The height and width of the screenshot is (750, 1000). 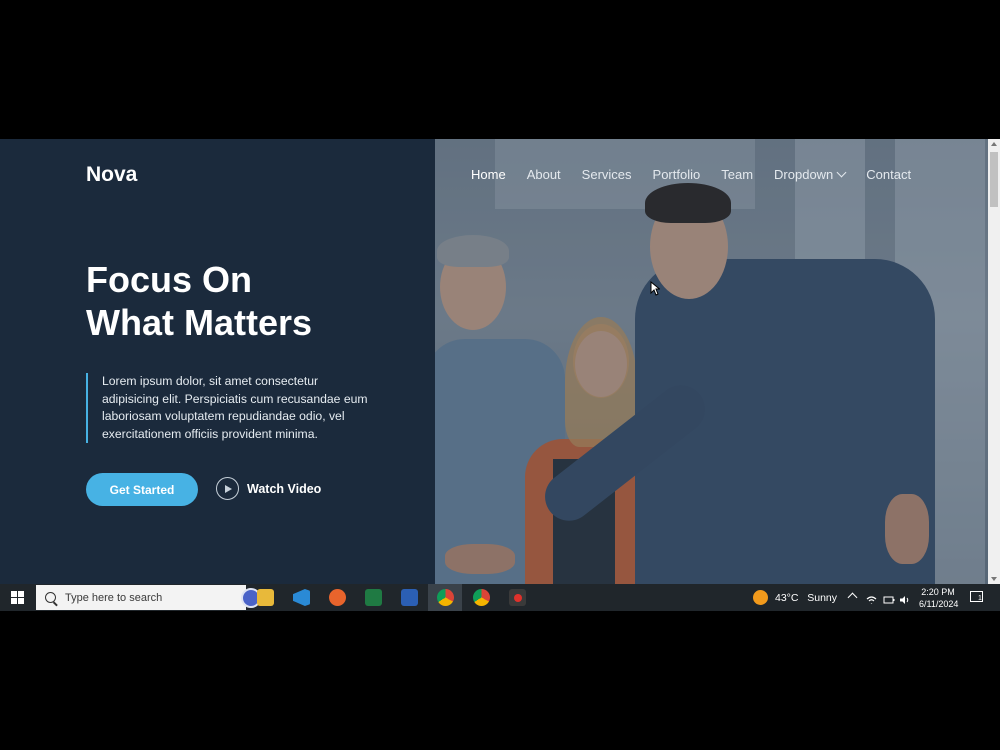 I want to click on chevron-down-icon, so click(x=841, y=172).